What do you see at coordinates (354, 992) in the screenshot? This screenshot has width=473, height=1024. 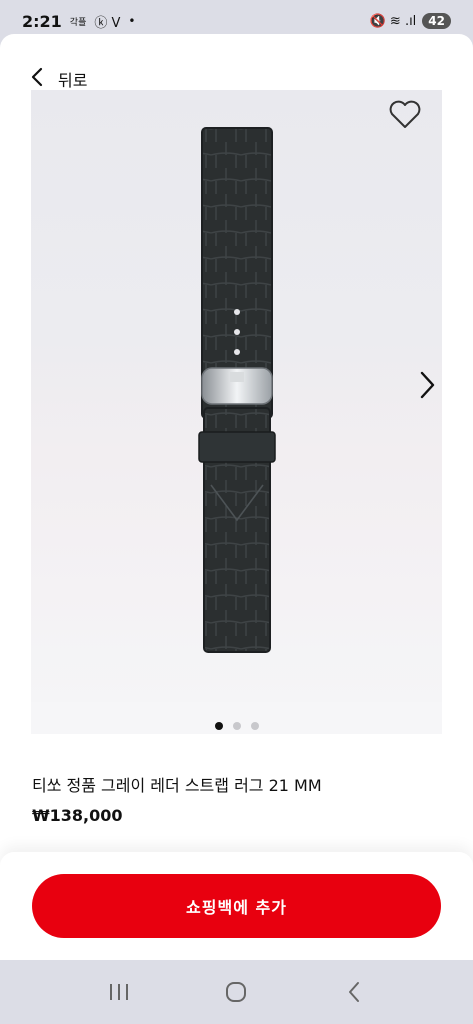 I see `back-icon` at bounding box center [354, 992].